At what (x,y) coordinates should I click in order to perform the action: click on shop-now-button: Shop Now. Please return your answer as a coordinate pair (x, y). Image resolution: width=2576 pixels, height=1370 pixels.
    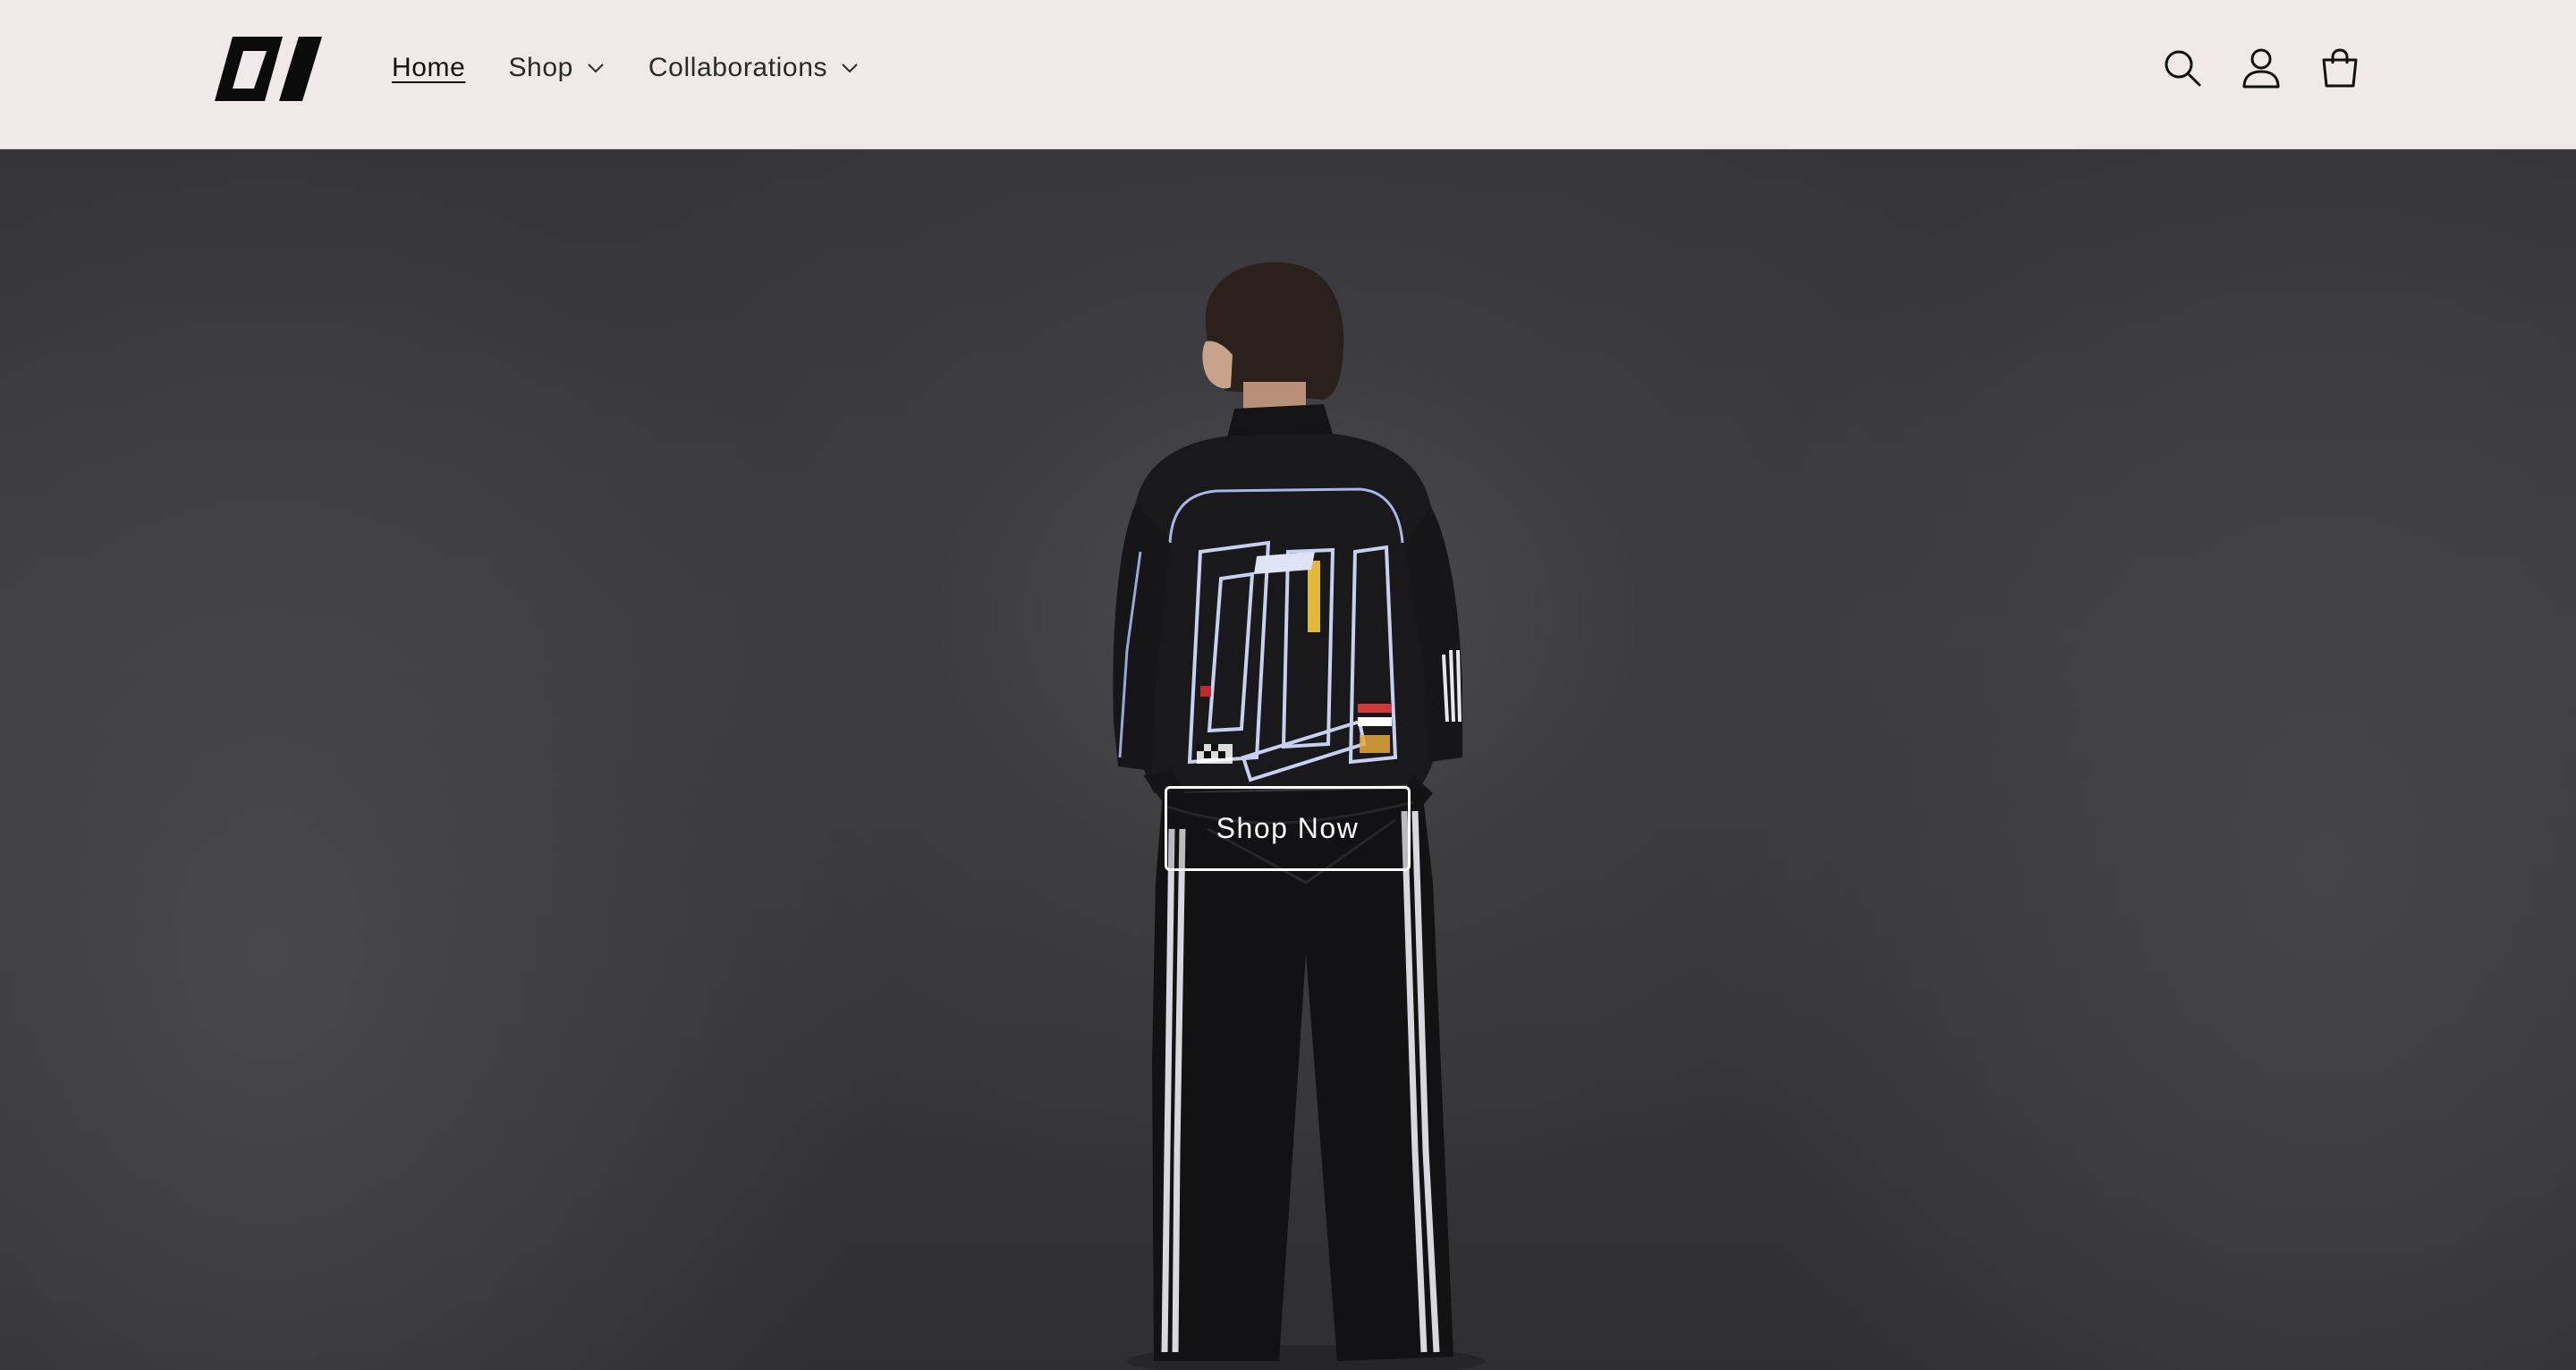
    Looking at the image, I should click on (1288, 828).